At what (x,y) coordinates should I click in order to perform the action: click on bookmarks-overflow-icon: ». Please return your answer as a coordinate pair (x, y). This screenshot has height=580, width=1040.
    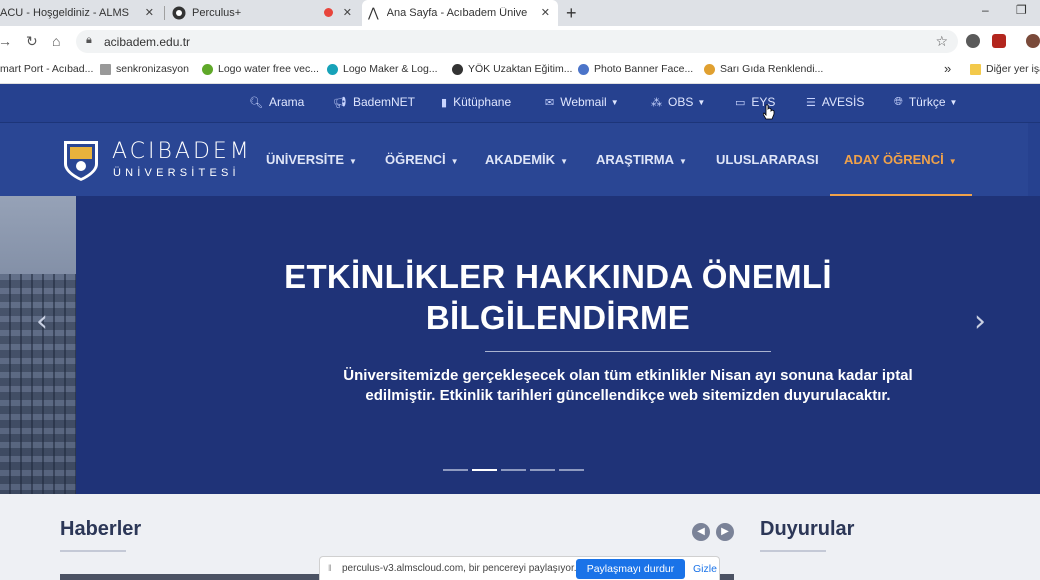
    Looking at the image, I should click on (947, 68).